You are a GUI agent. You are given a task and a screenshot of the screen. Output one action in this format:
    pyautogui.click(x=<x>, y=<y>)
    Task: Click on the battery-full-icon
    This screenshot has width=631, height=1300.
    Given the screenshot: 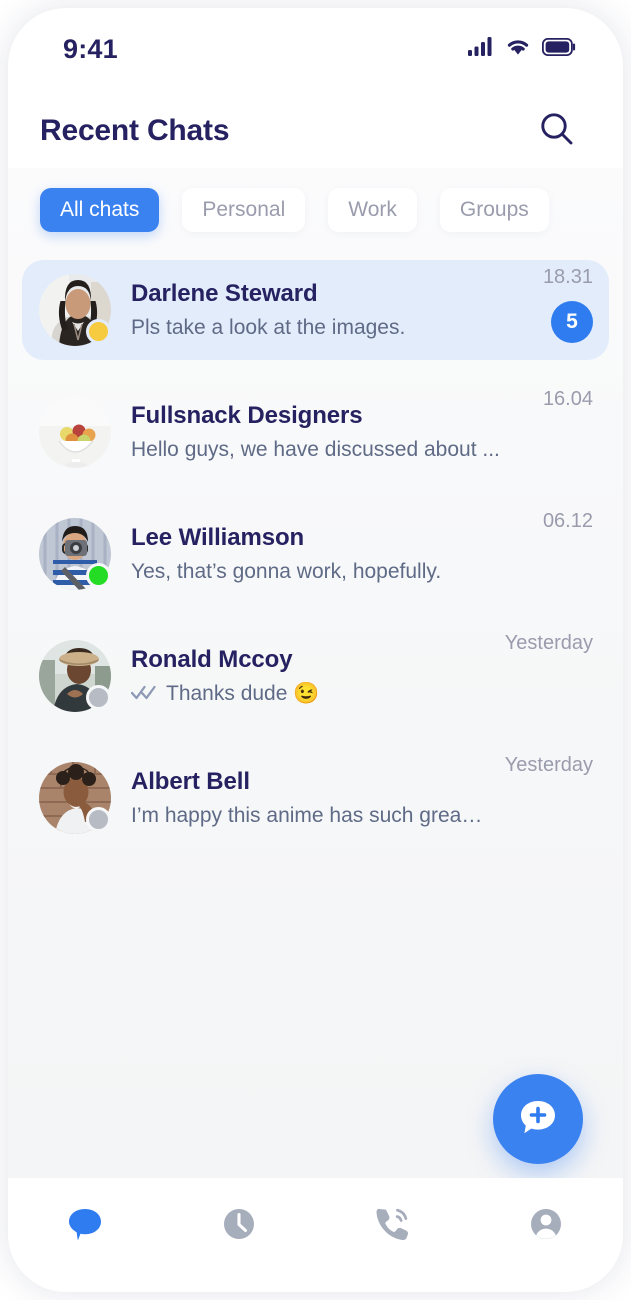 What is the action you would take?
    pyautogui.click(x=558, y=49)
    